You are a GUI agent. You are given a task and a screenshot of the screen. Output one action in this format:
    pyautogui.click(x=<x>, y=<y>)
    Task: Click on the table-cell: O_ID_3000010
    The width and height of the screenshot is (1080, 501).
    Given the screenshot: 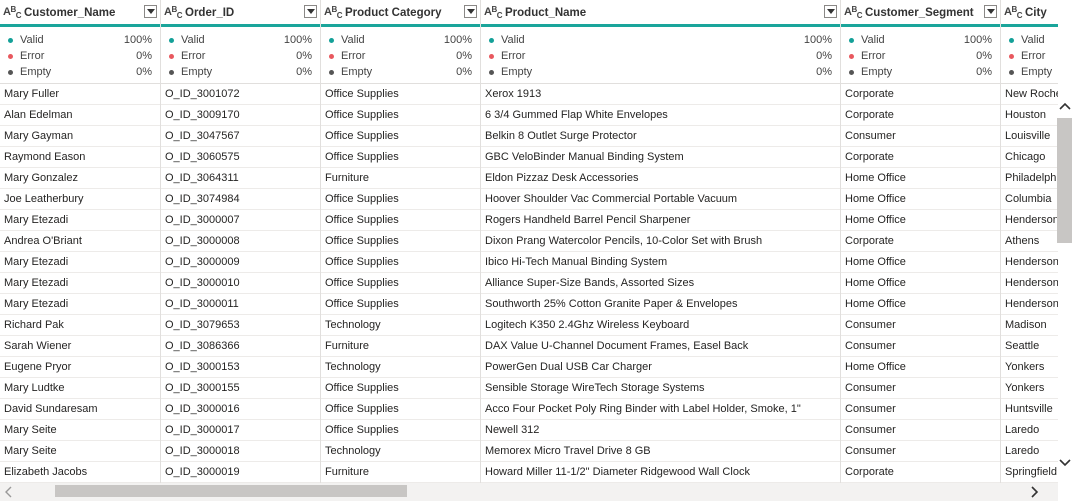 What is the action you would take?
    pyautogui.click(x=240, y=283)
    